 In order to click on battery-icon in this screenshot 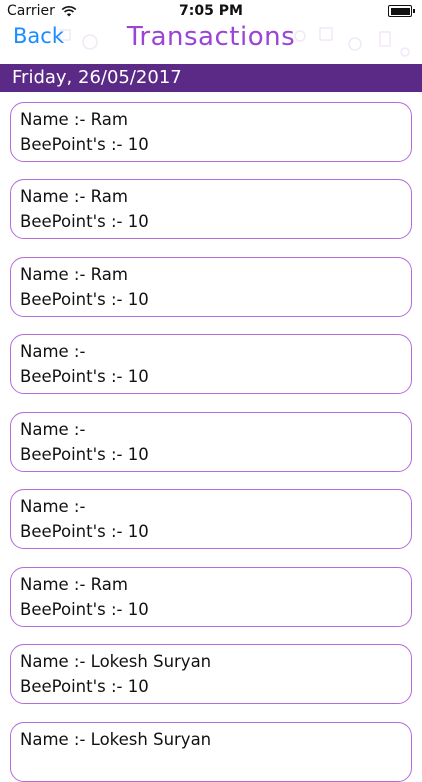, I will do `click(401, 11)`.